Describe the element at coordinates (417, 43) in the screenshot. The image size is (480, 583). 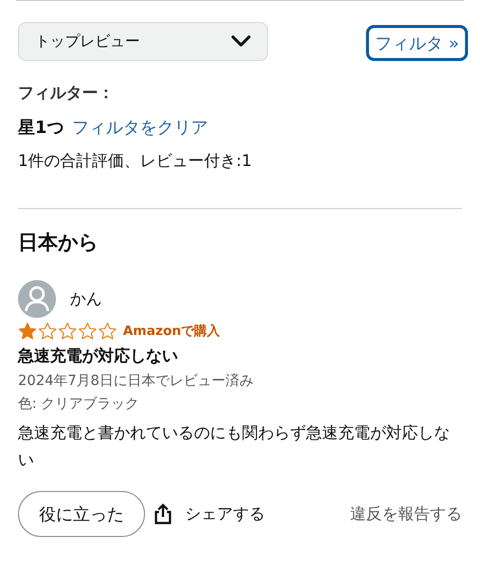
I see `filter-button: フィルタ »` at that location.